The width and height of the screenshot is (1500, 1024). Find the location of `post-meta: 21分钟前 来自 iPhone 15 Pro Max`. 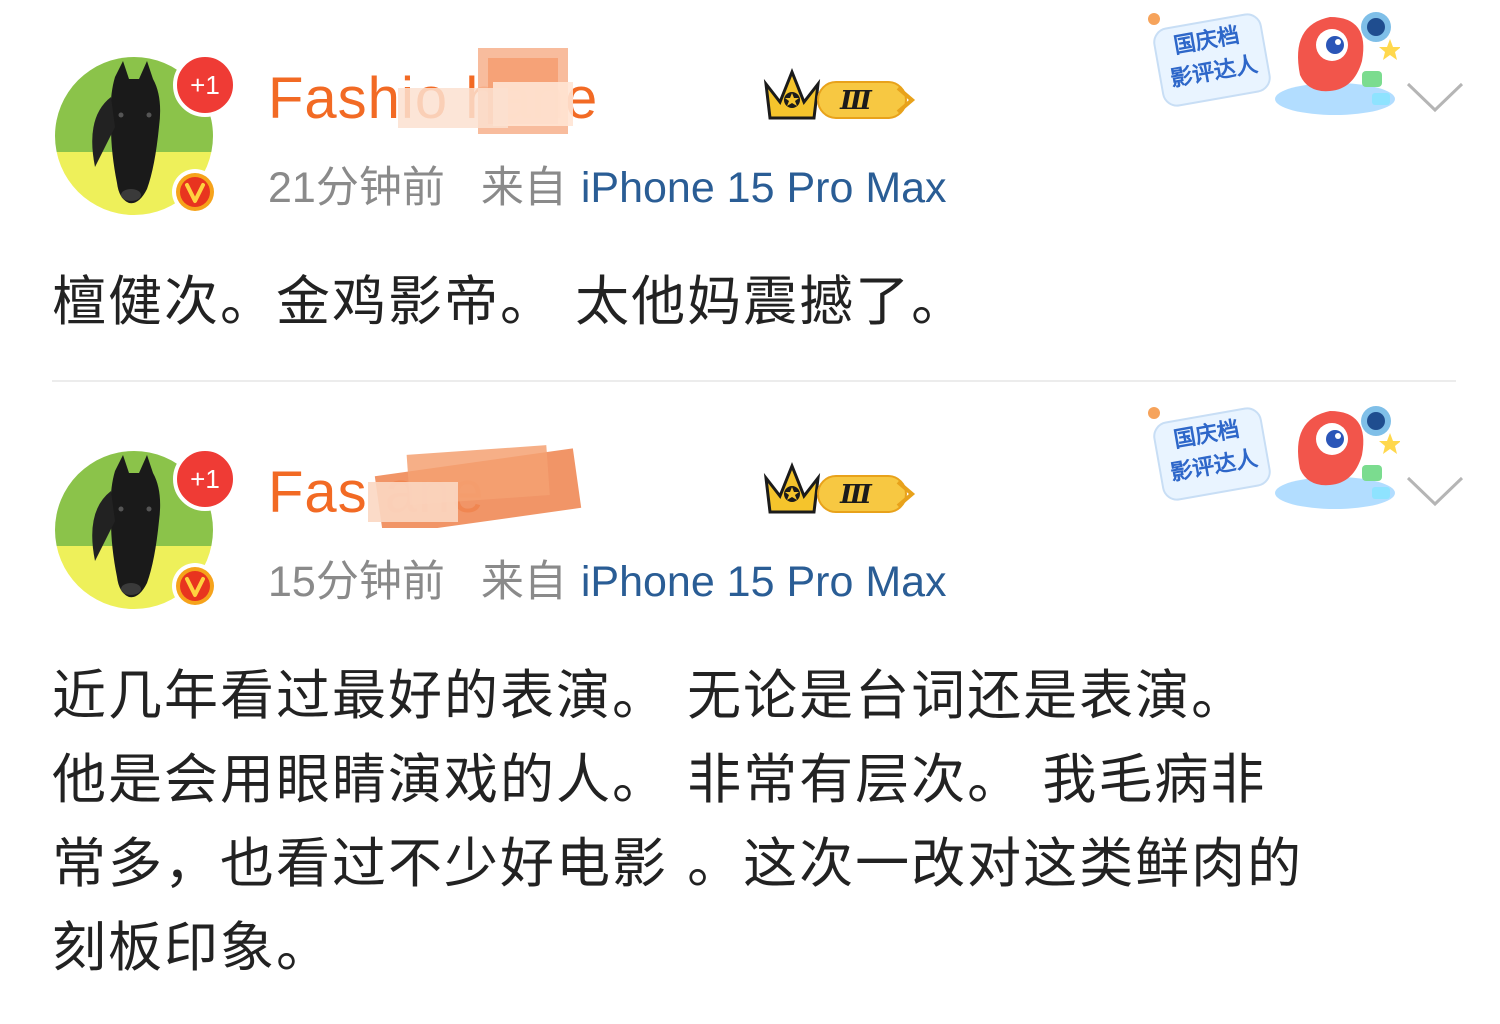

post-meta: 21分钟前 来自 iPhone 15 Pro Max is located at coordinates (607, 188).